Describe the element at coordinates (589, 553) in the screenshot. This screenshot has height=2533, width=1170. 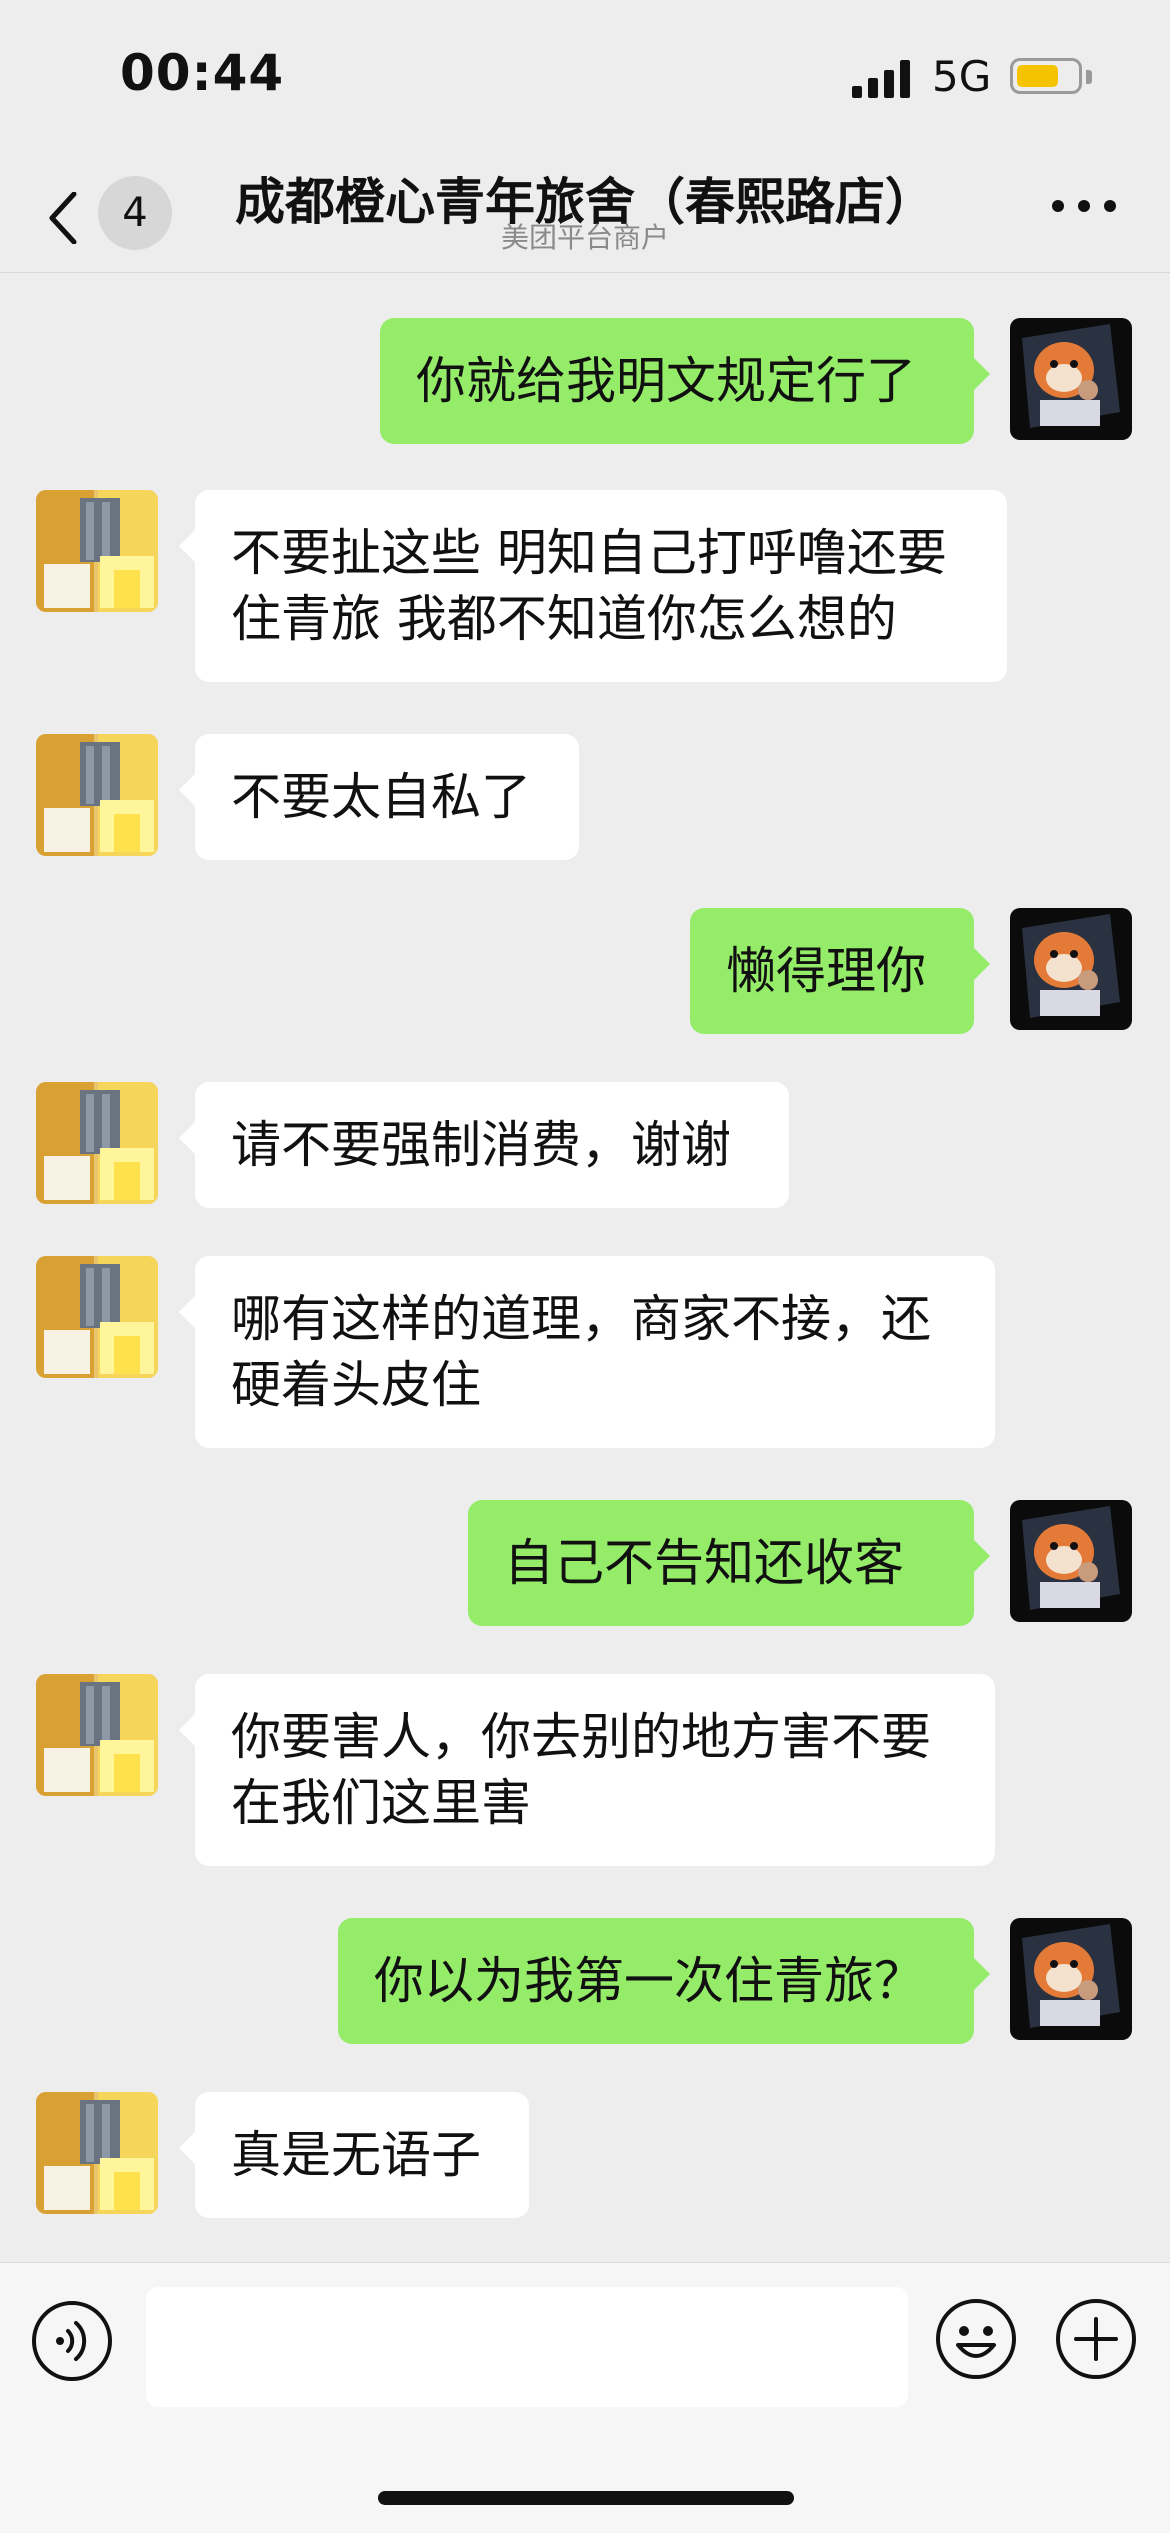
I see `message-text-line: 不要扯这些 明知自己打呼噜还要` at that location.